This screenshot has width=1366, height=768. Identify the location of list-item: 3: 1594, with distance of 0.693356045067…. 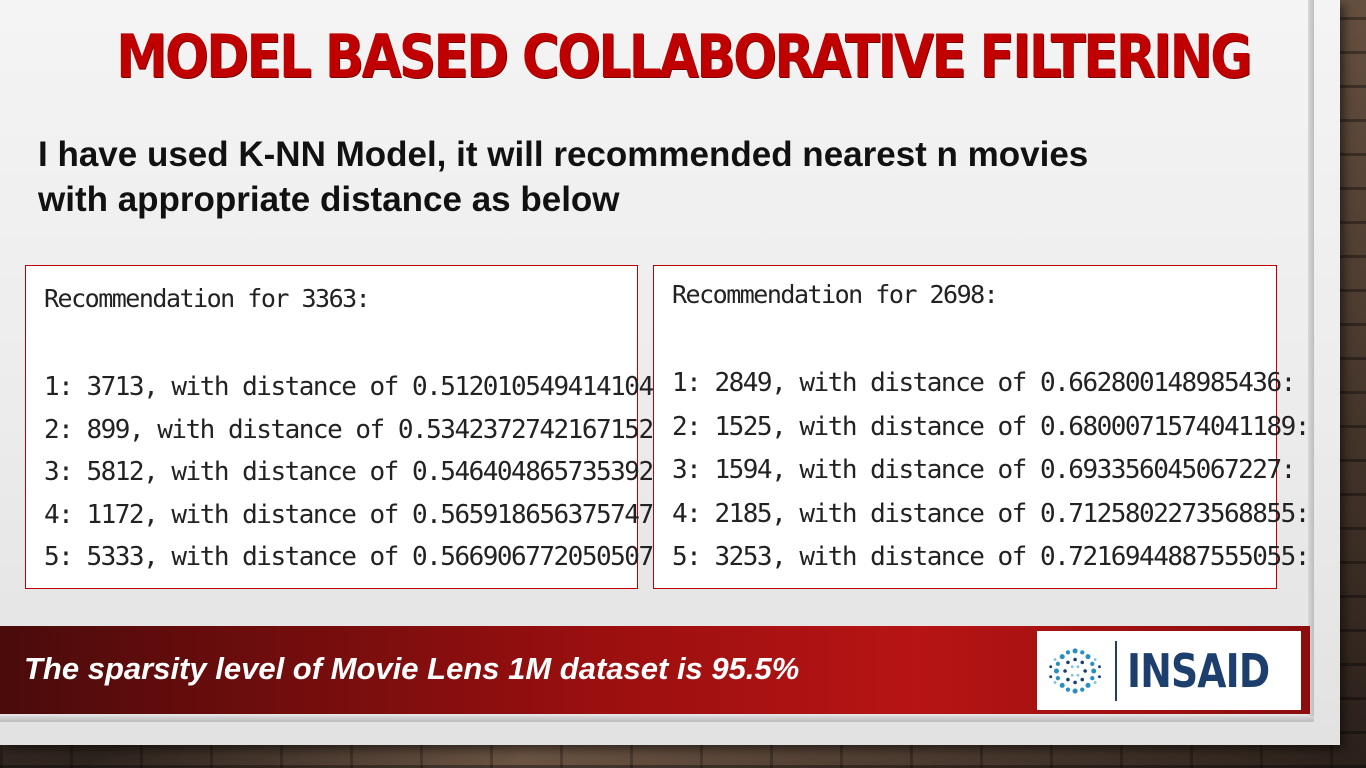
(984, 470).